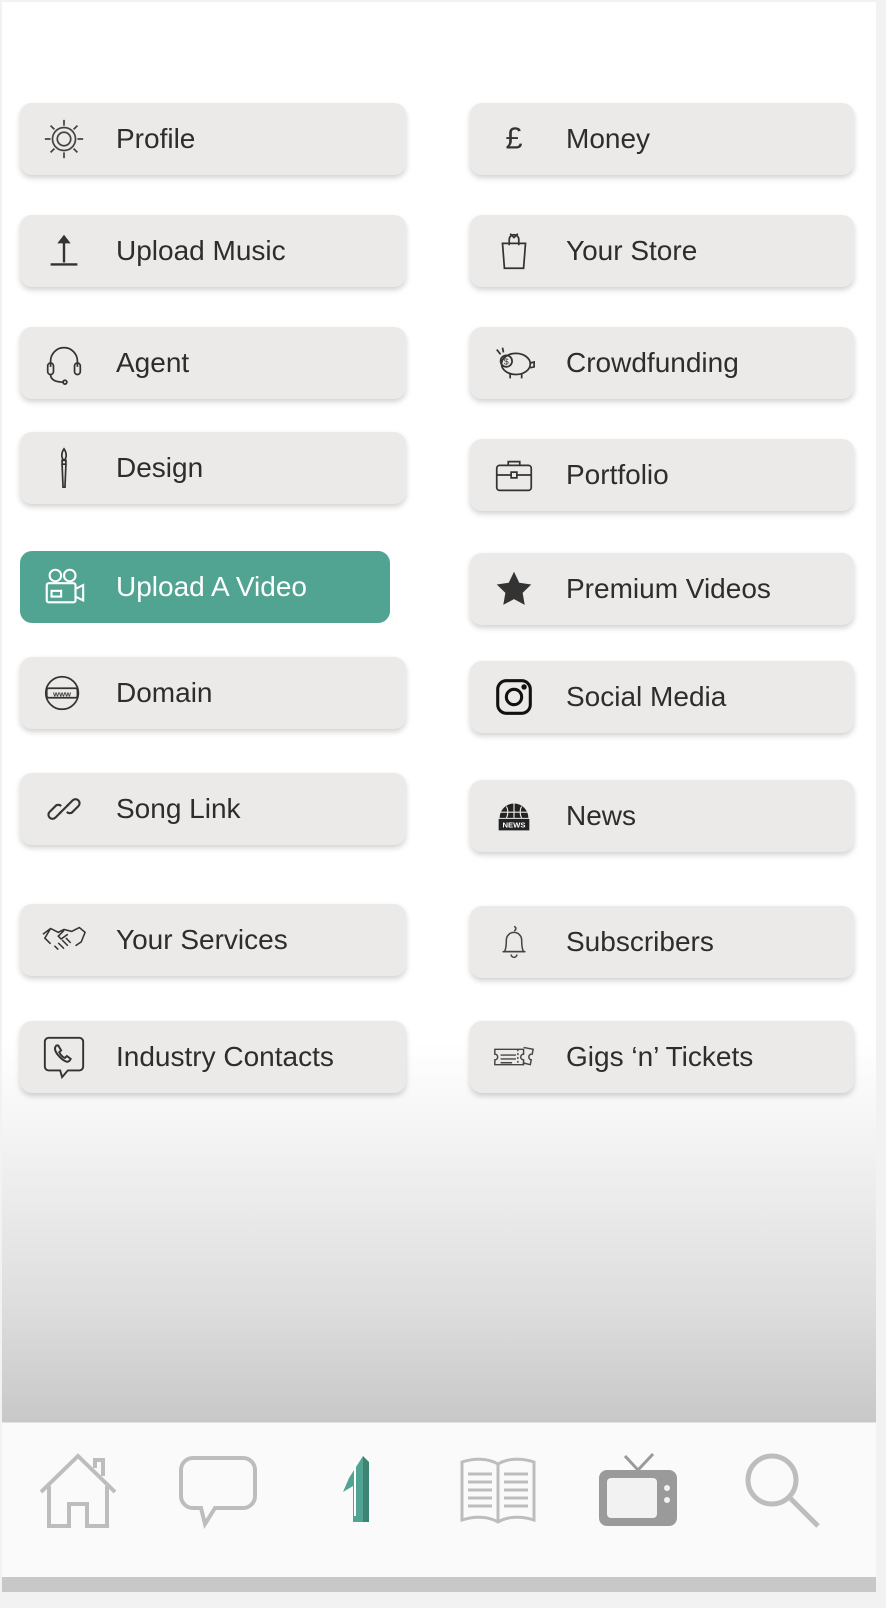 The width and height of the screenshot is (886, 1608). What do you see at coordinates (211, 586) in the screenshot?
I see `upload-video-label: Upload A Video` at bounding box center [211, 586].